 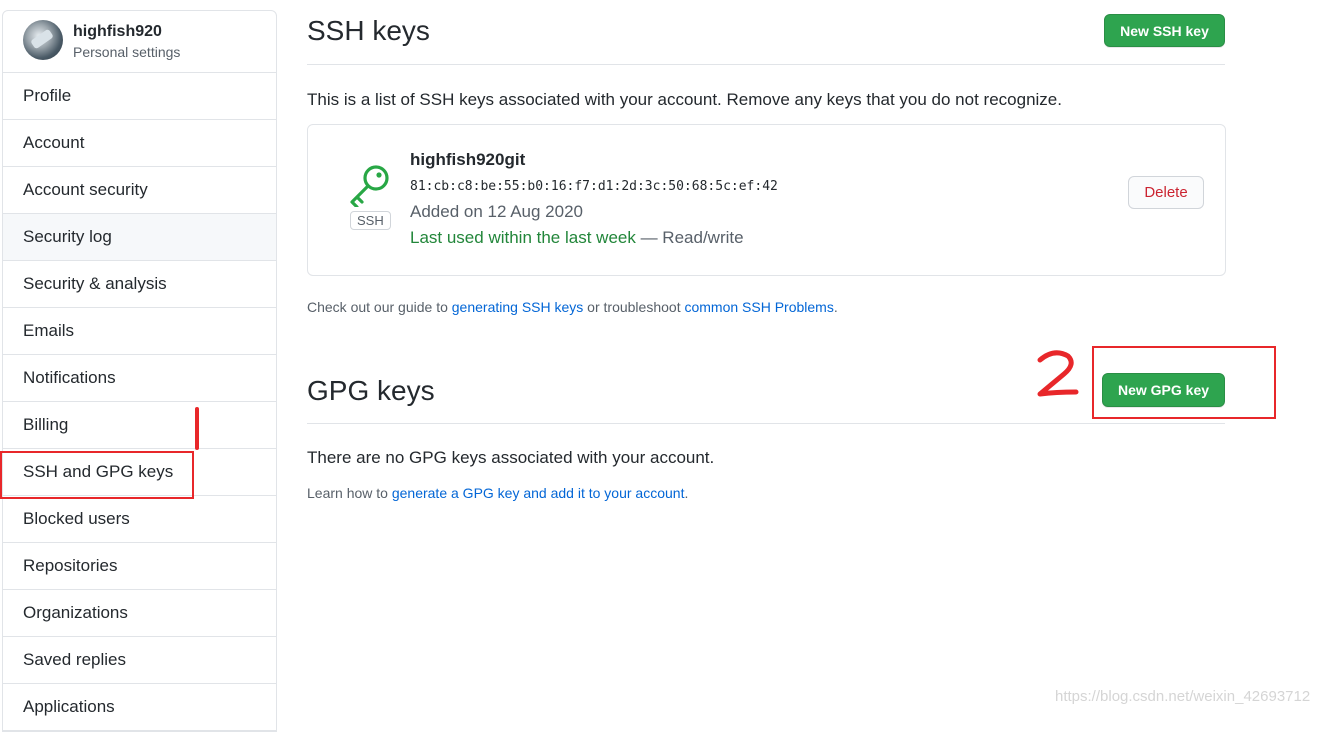 I want to click on ssh-keys-title: SSH keys, so click(x=368, y=30).